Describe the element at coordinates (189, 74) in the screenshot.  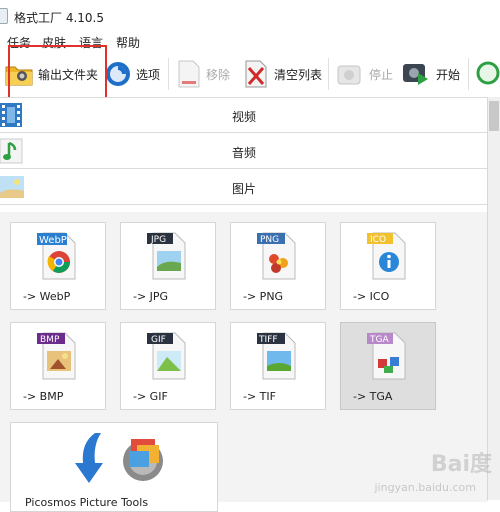
I see `remove-doc-icon` at that location.